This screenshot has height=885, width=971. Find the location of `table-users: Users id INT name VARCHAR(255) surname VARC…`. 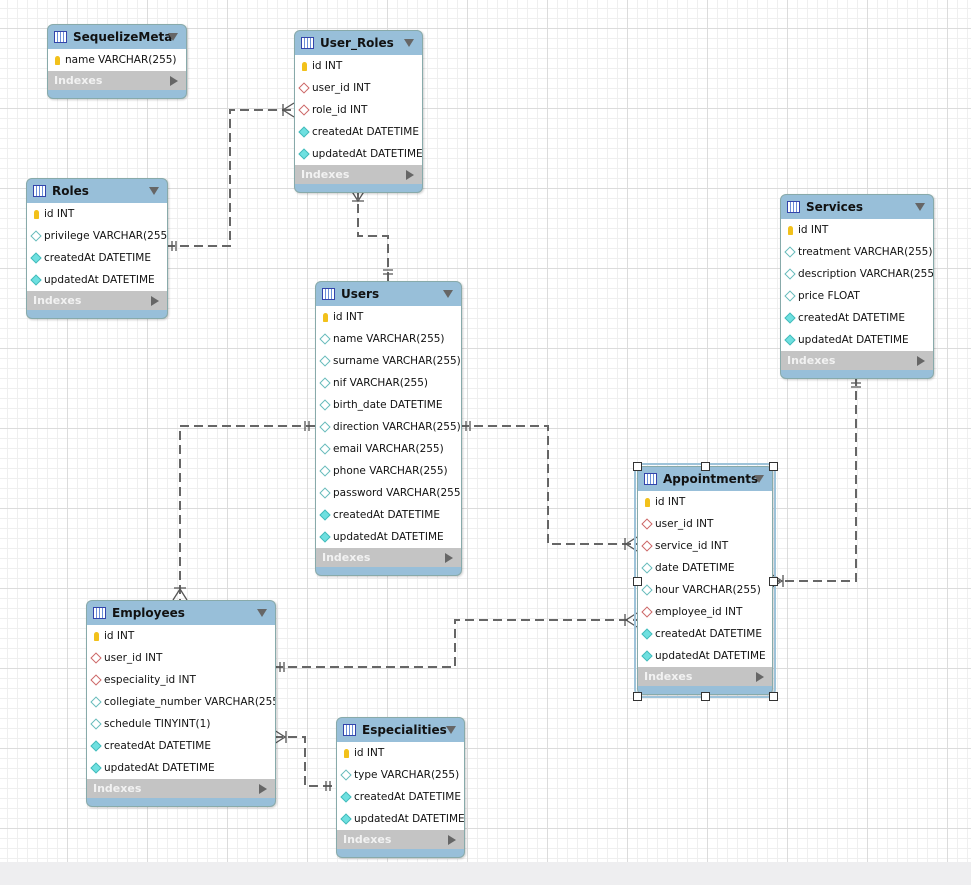

table-users: Users id INT name VARCHAR(255) surname VARC… is located at coordinates (388, 428).